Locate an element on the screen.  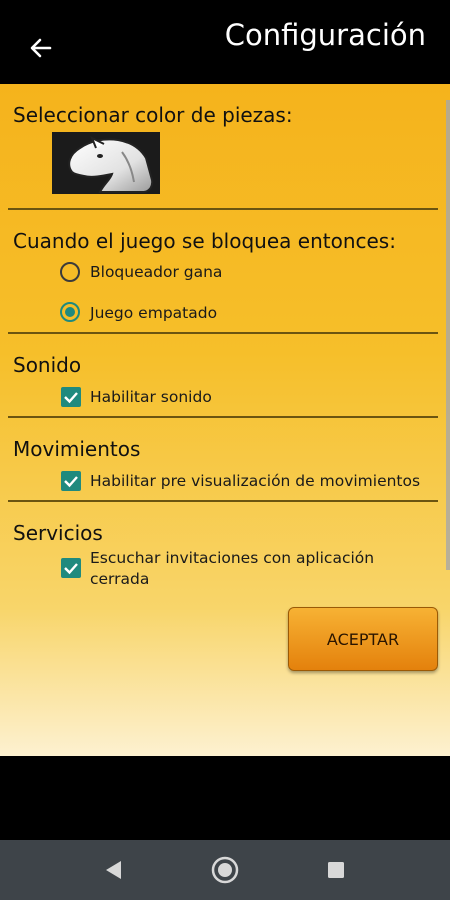
services-checkbox-label-line2: cerrada is located at coordinates (120, 579).